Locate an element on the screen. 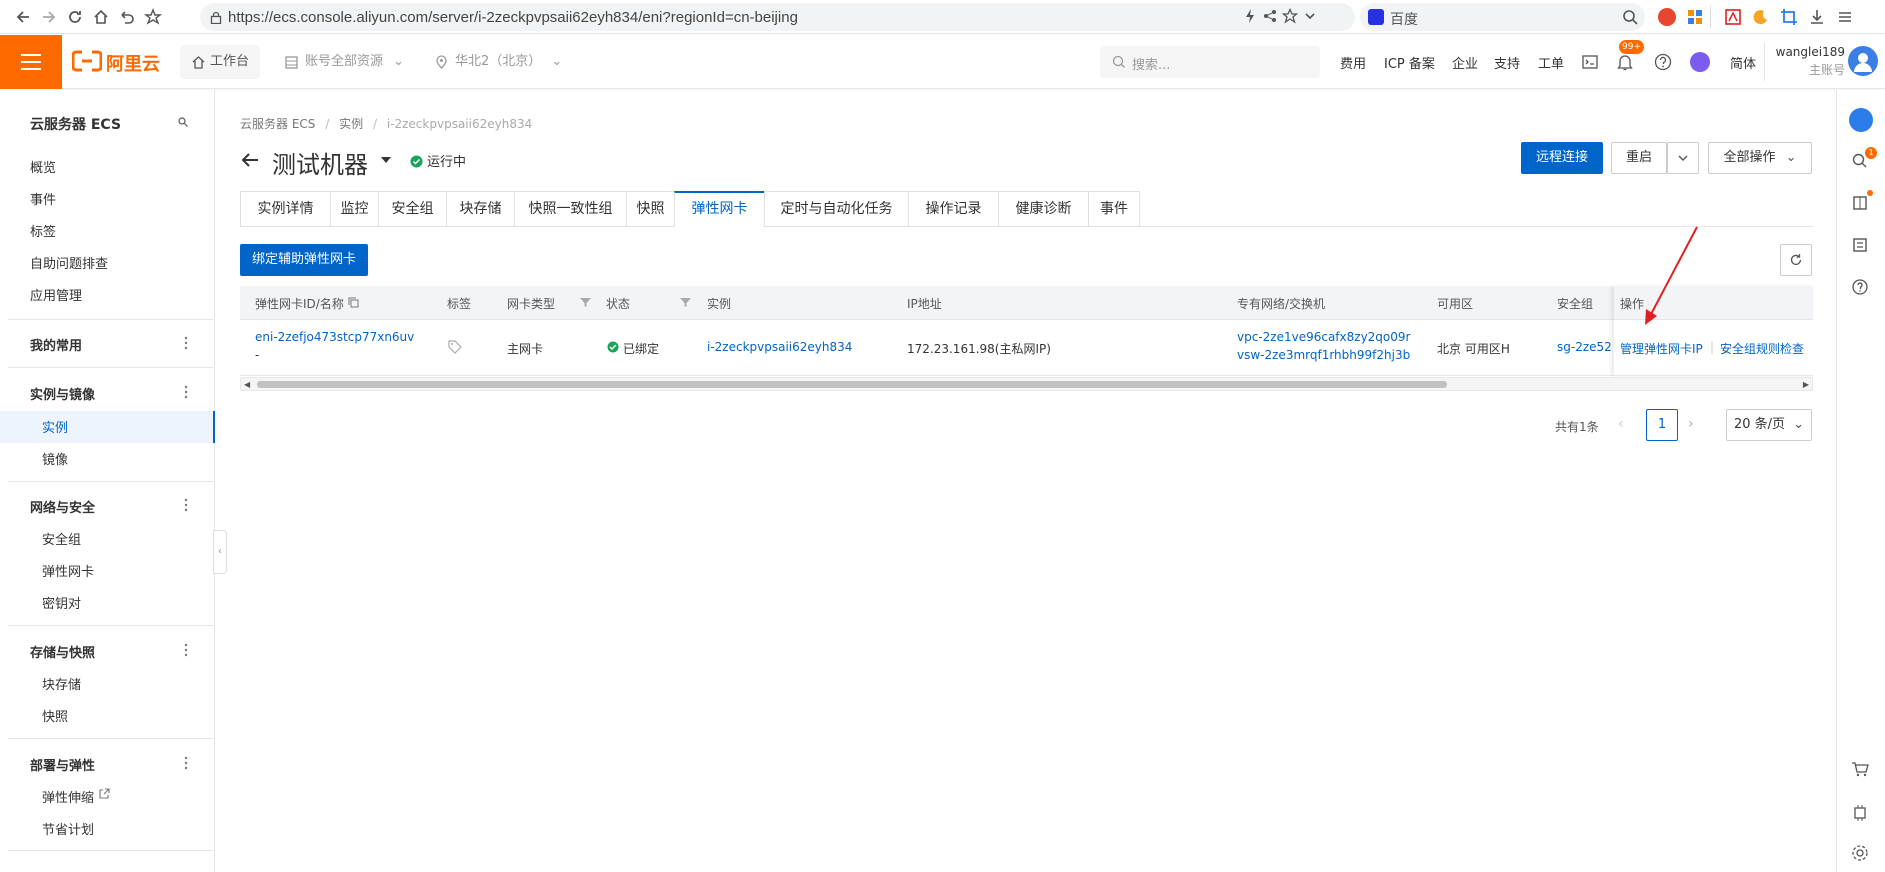 This screenshot has height=872, width=1885. undo-icon is located at coordinates (127, 17).